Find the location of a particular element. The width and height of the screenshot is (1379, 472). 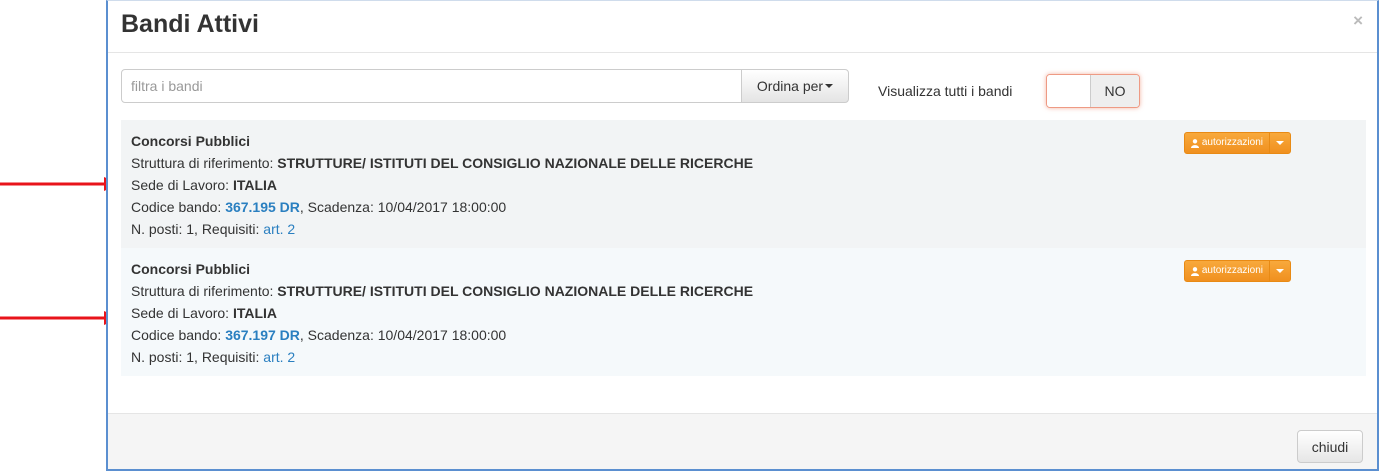

modal-footer: chiudi is located at coordinates (742, 441).